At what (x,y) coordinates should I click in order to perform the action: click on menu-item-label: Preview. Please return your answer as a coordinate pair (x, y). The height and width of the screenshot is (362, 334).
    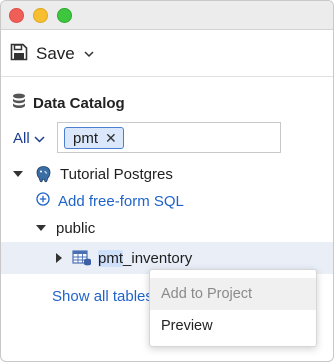
    Looking at the image, I should click on (187, 326).